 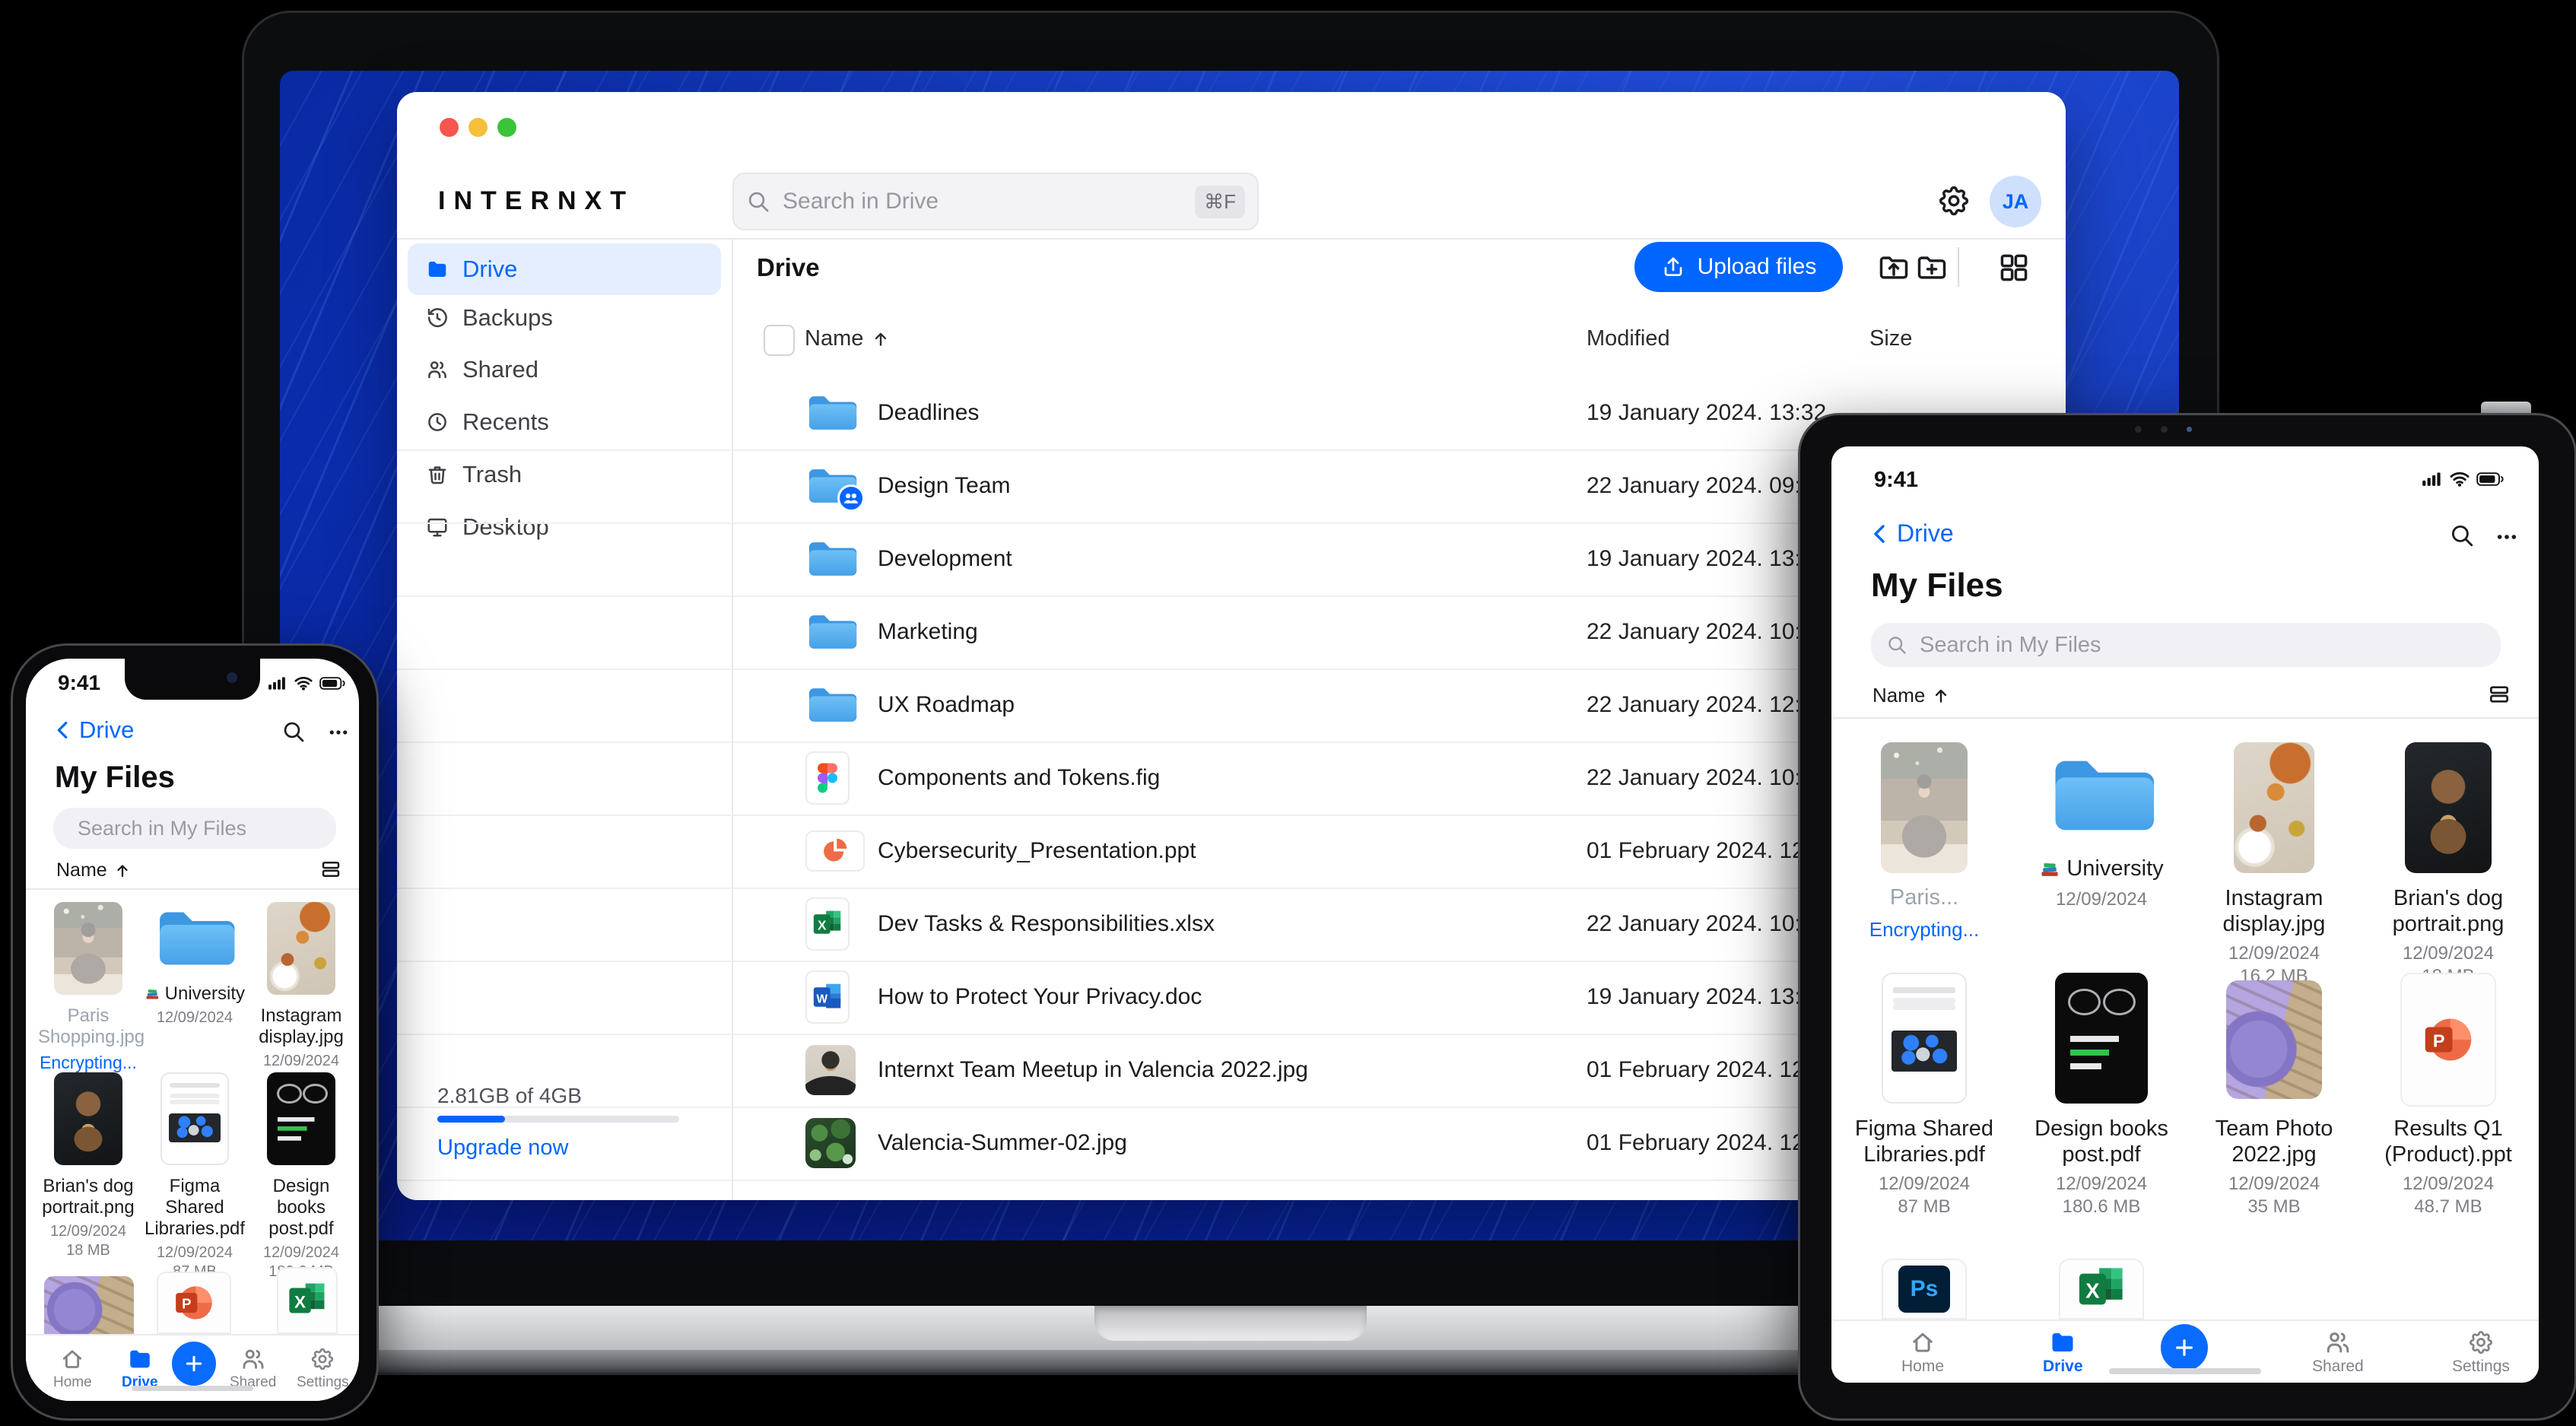 I want to click on avatar: JA, so click(x=2016, y=201).